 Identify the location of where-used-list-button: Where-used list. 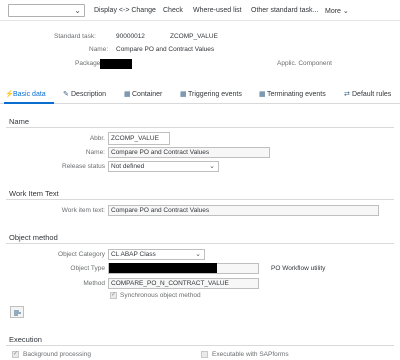
(217, 10).